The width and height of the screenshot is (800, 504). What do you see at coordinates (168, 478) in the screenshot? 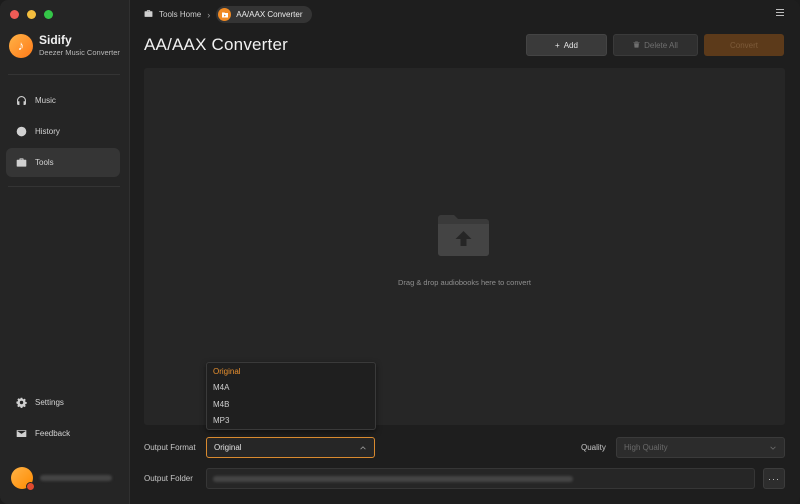
I see `output-folder-label: Output Folder` at bounding box center [168, 478].